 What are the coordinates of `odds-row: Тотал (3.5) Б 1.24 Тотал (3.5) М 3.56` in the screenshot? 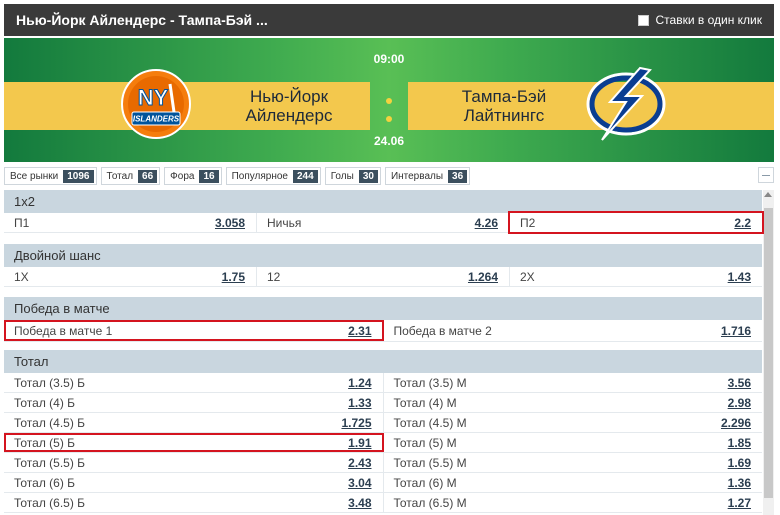 It's located at (383, 383).